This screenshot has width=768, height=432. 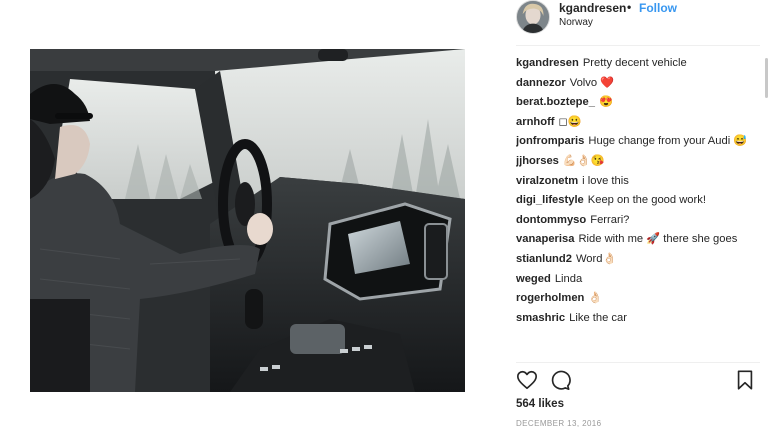 I want to click on comment-text: i love this, so click(x=605, y=180).